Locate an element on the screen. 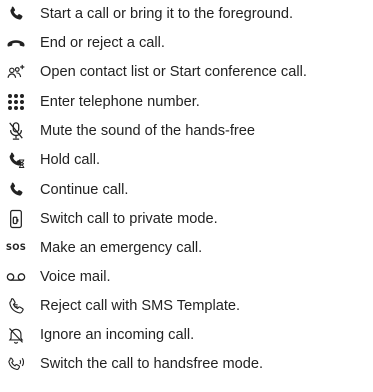  sms-template-reject-icon is located at coordinates (16, 306).